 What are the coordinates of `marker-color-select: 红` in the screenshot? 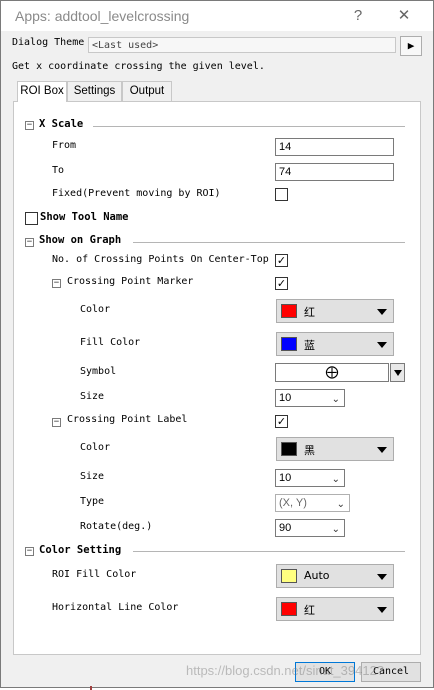 It's located at (335, 311).